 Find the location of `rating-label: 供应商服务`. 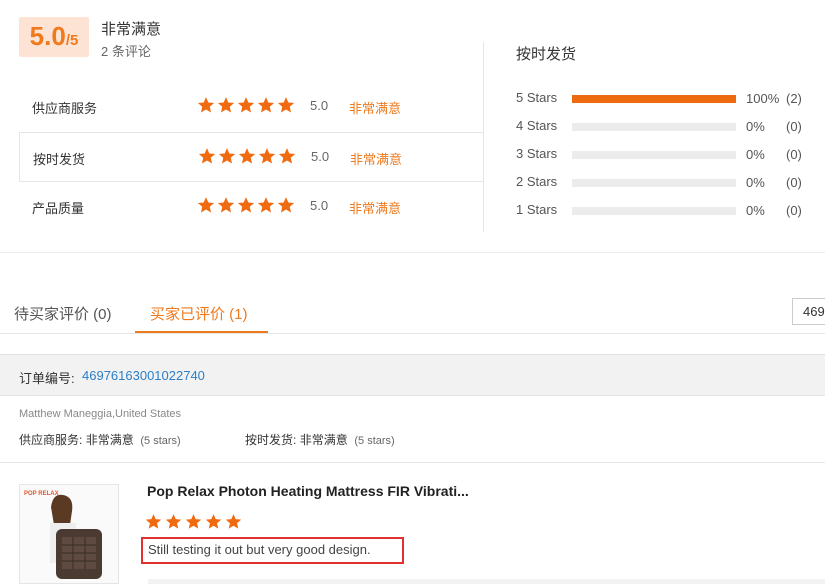

rating-label: 供应商服务 is located at coordinates (65, 108).